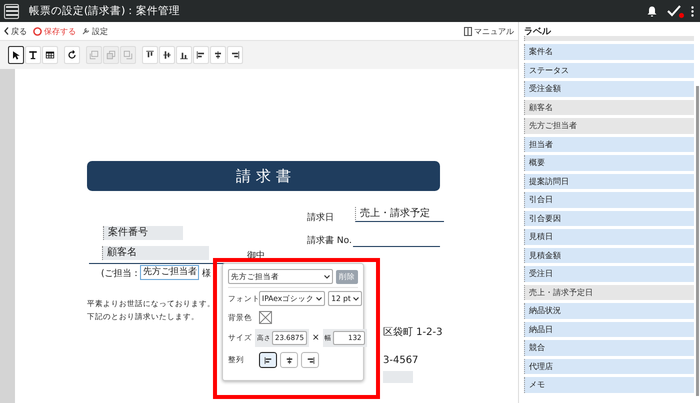 This screenshot has width=700, height=403. What do you see at coordinates (33, 55) in the screenshot?
I see `text-tool-icon` at bounding box center [33, 55].